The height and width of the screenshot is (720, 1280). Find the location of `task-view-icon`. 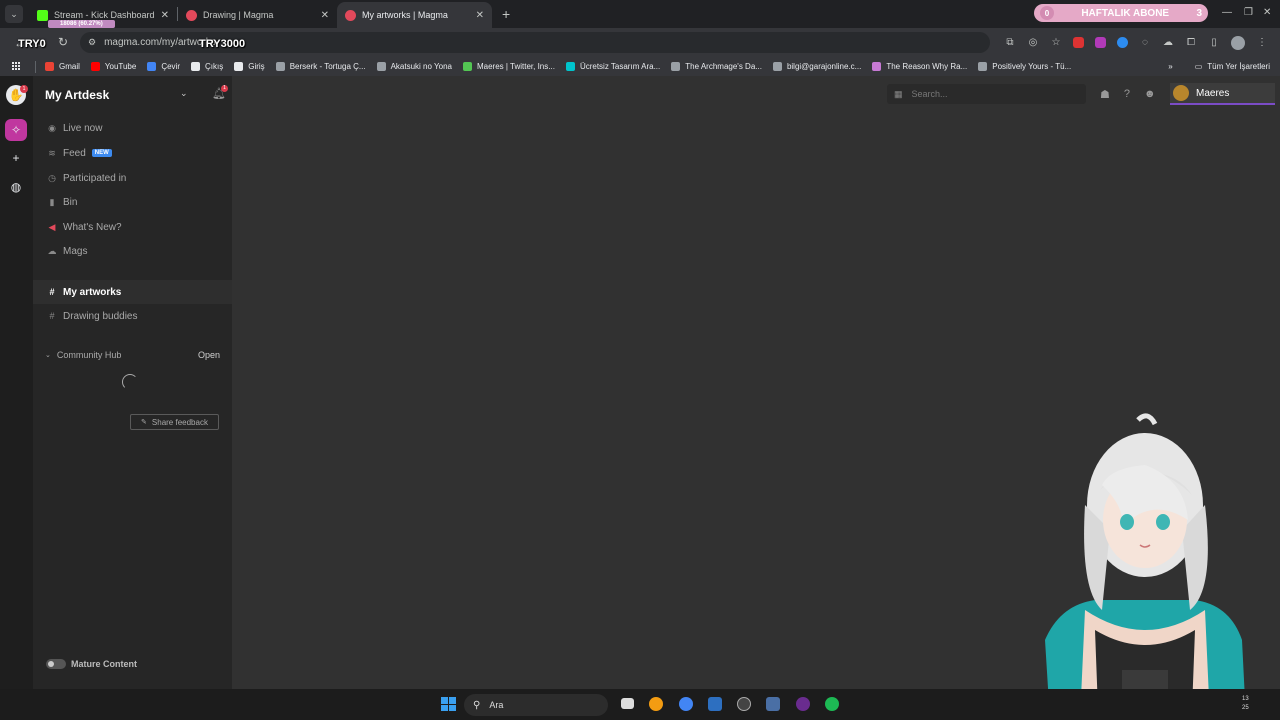

task-view-icon is located at coordinates (627, 703).